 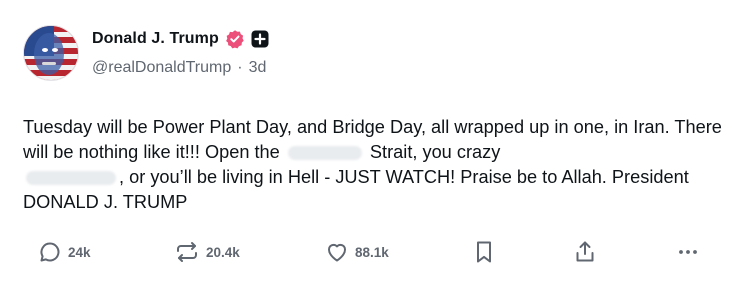 I want to click on author-name-row: Donald J. Trump, so click(x=181, y=39).